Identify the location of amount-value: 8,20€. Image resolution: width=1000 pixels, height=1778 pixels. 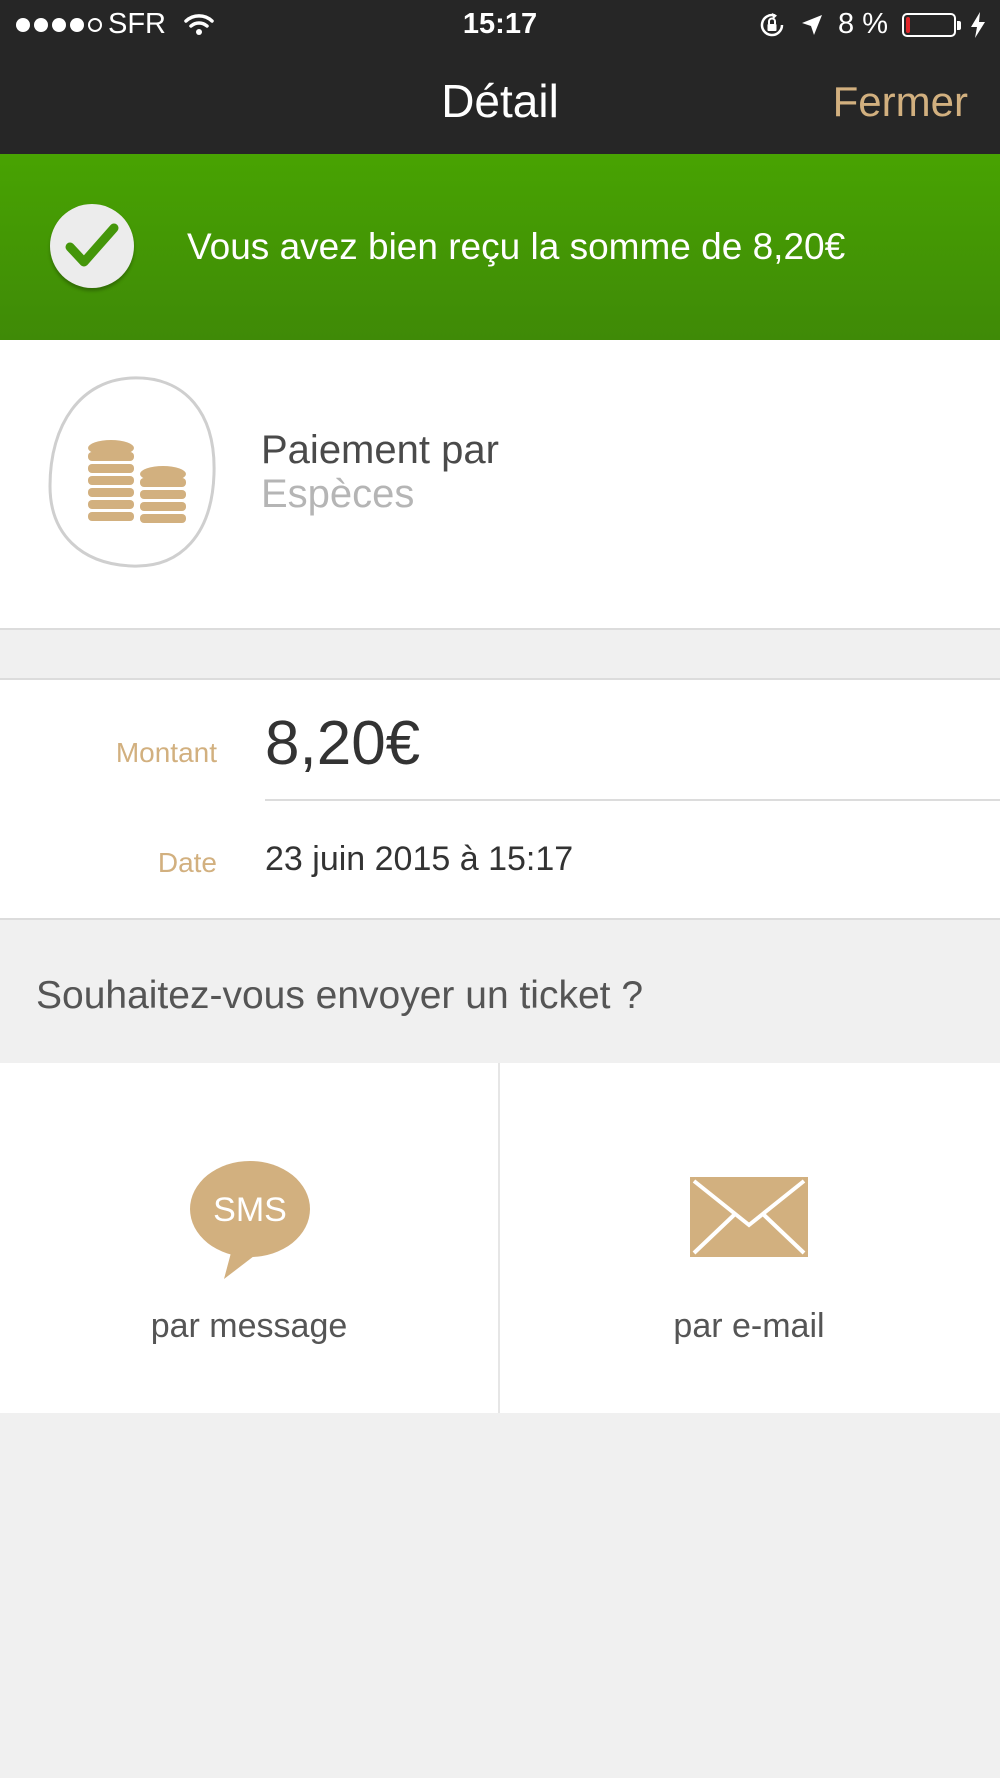
(343, 743).